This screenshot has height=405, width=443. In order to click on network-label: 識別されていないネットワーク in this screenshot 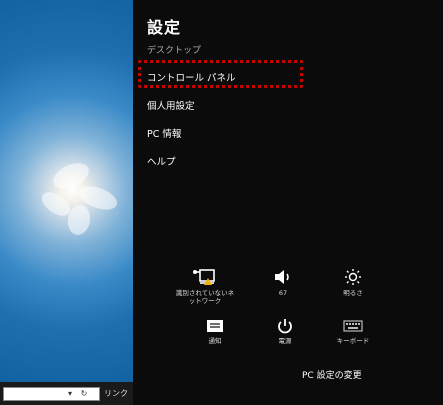, I will do `click(205, 297)`.